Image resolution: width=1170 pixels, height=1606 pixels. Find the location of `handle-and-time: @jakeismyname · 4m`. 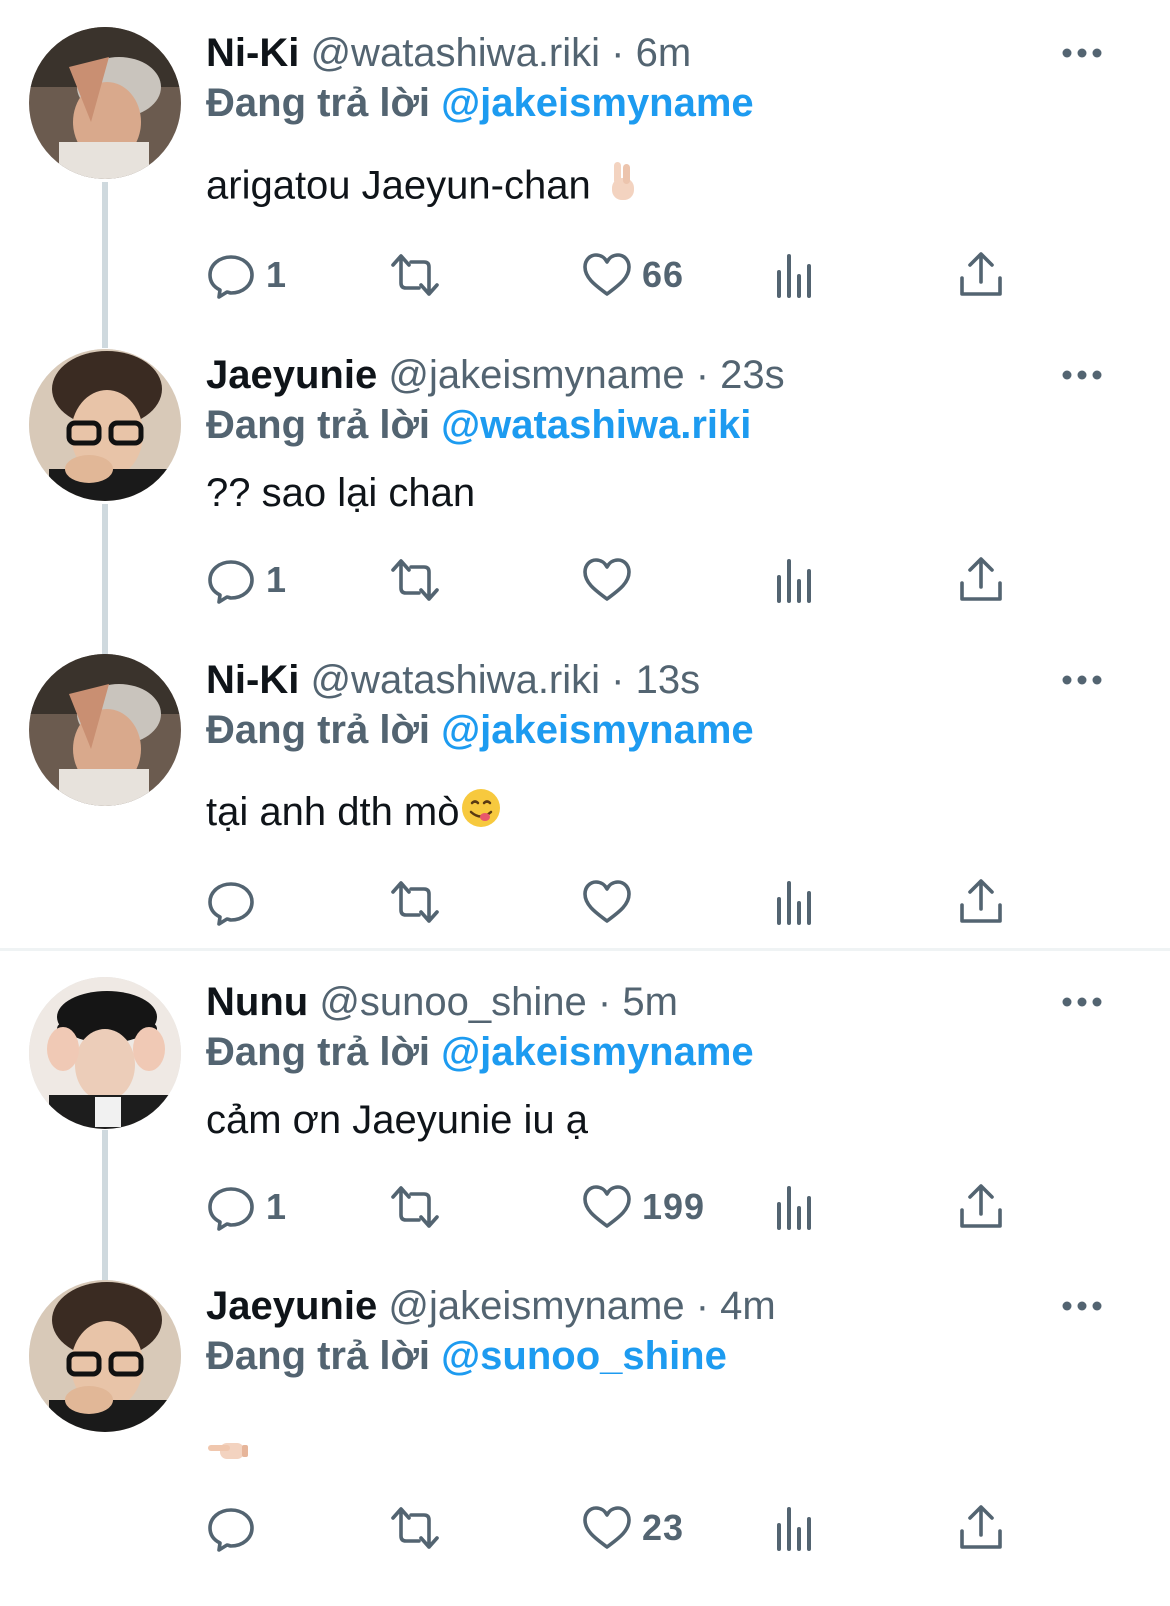

handle-and-time: @jakeismyname · 4m is located at coordinates (581, 1306).